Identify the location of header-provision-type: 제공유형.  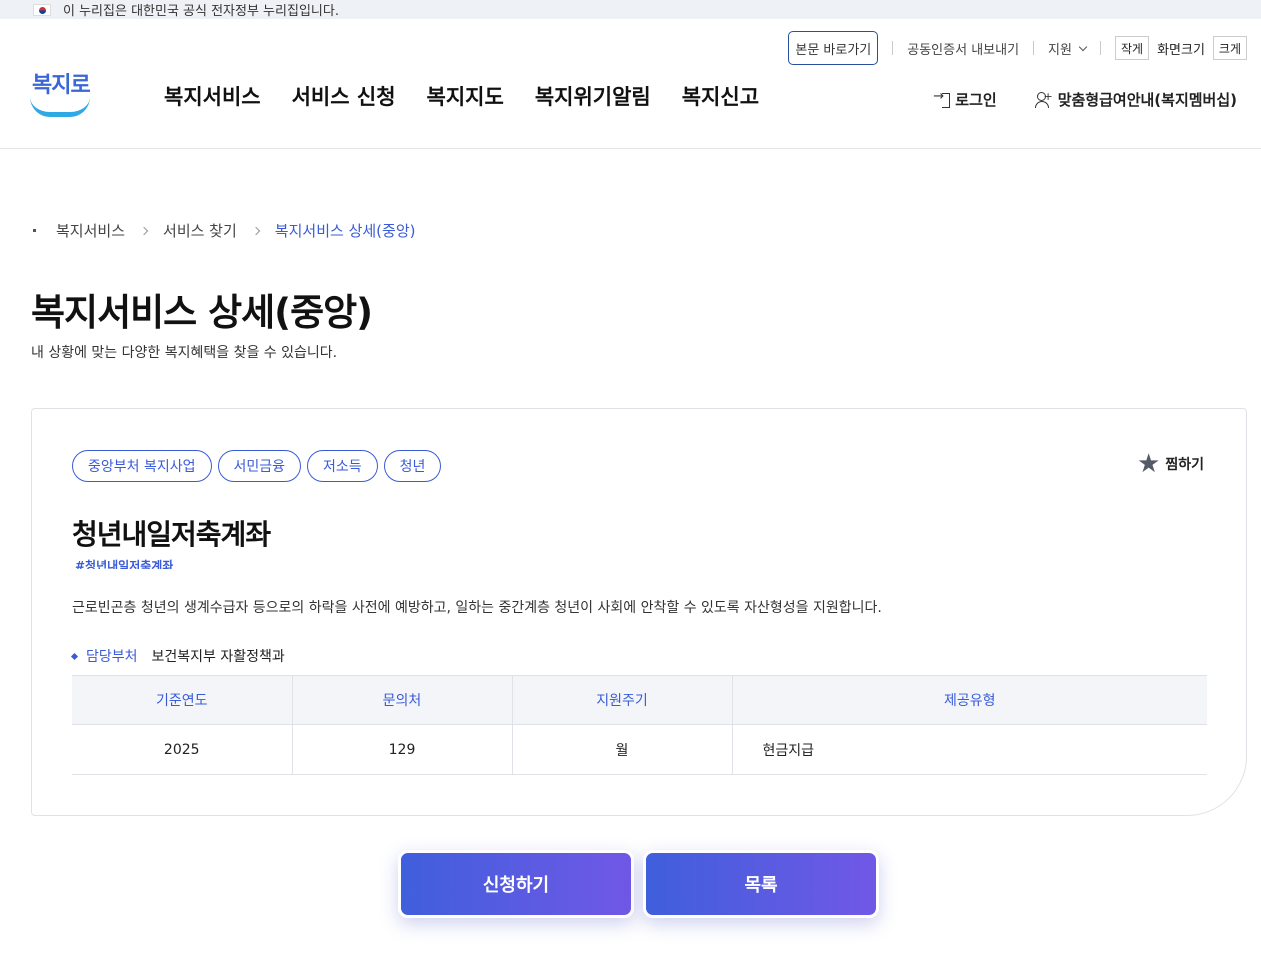
(969, 700).